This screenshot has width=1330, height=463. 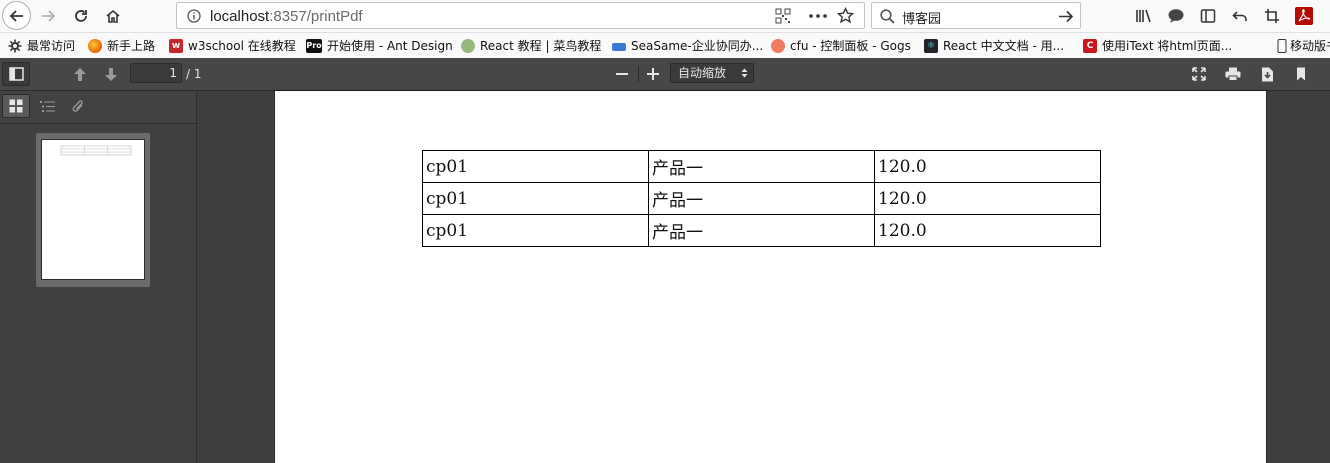 I want to click on mobile-icon, so click(x=1282, y=45).